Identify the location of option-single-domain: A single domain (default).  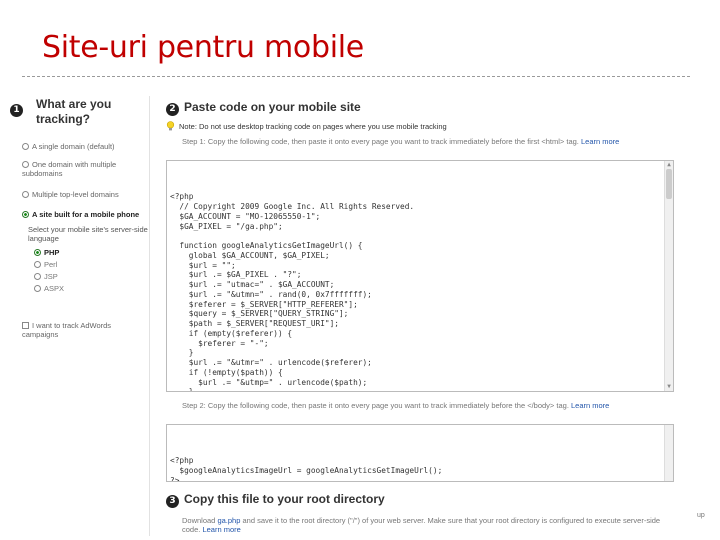
(86, 146).